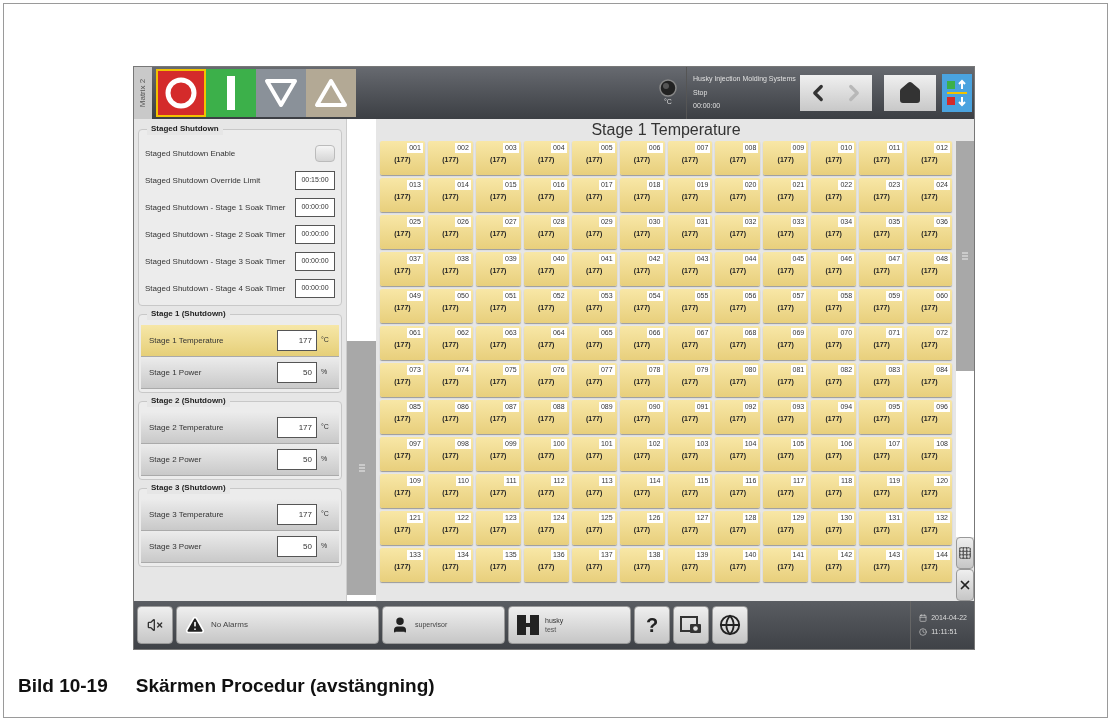 This screenshot has height=721, width=1111. I want to click on home-button, so click(910, 93).